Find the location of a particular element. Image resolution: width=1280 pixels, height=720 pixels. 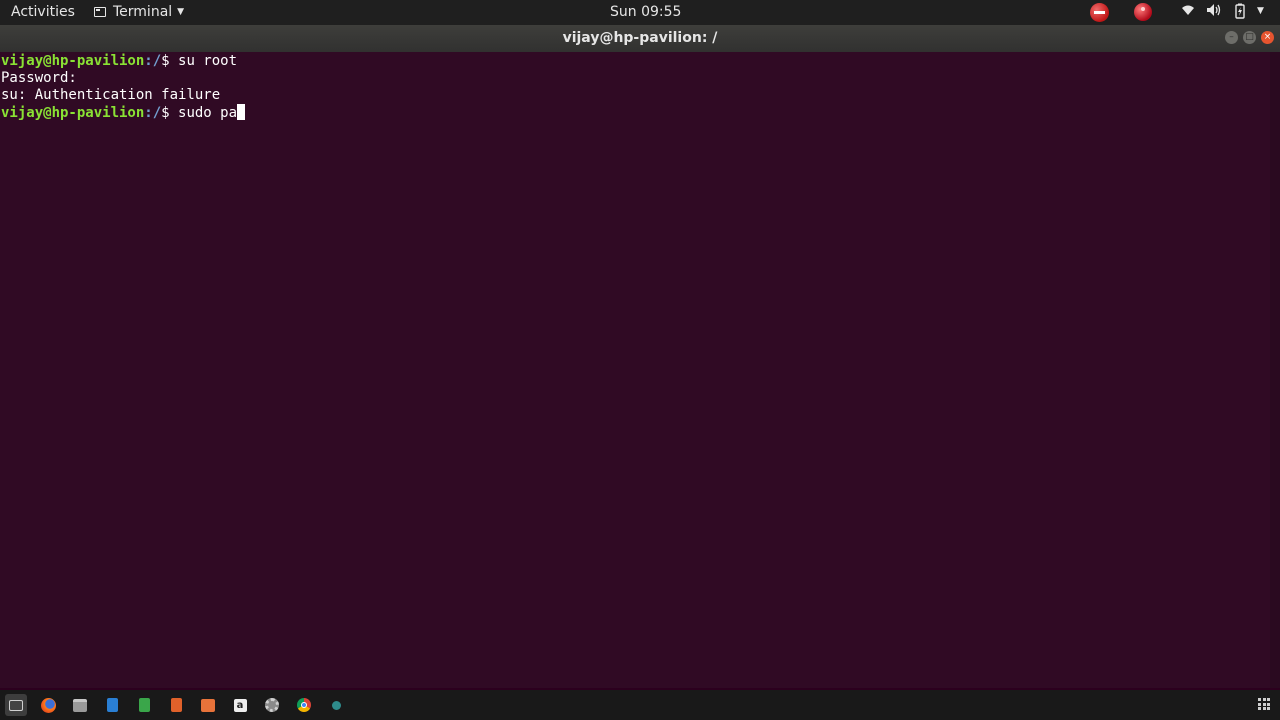

no-entry-icon is located at coordinates (1099, 12).